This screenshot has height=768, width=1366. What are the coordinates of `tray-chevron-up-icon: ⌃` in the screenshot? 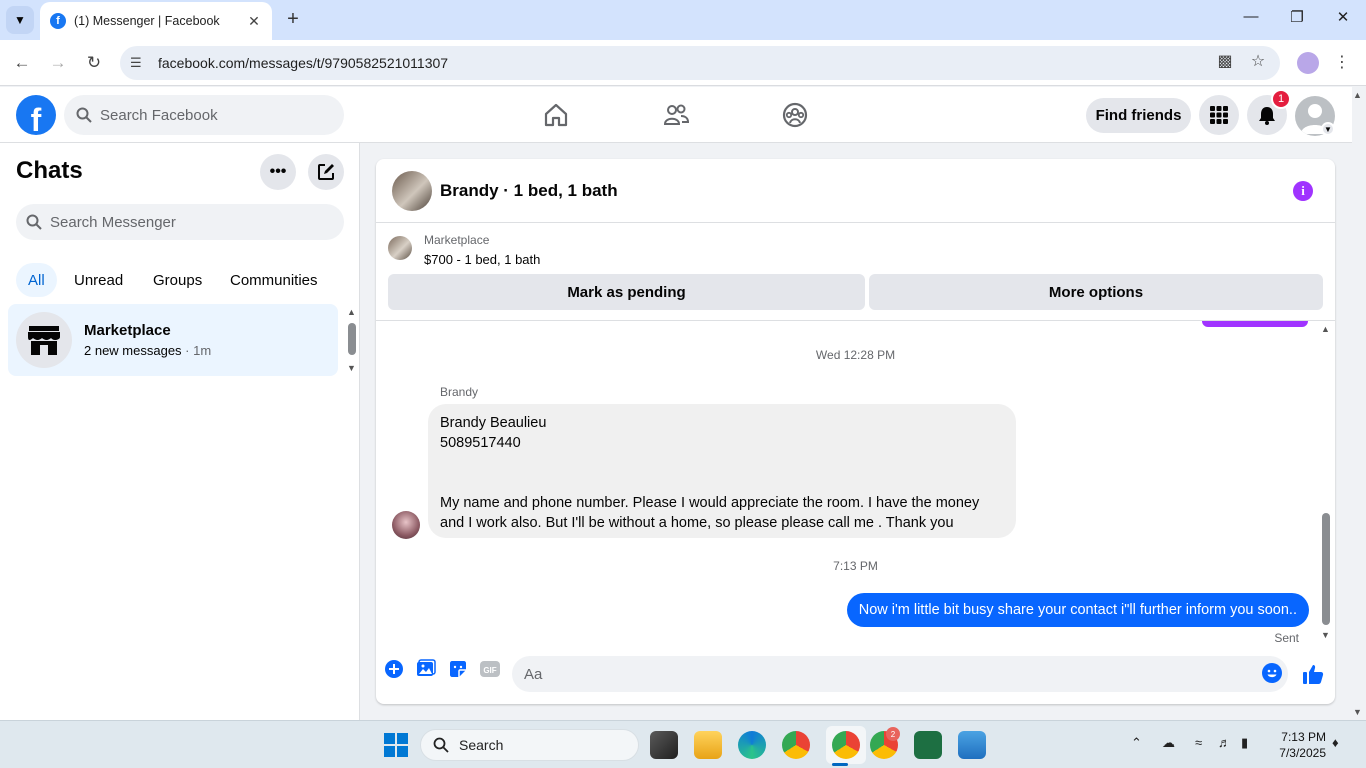 It's located at (1136, 743).